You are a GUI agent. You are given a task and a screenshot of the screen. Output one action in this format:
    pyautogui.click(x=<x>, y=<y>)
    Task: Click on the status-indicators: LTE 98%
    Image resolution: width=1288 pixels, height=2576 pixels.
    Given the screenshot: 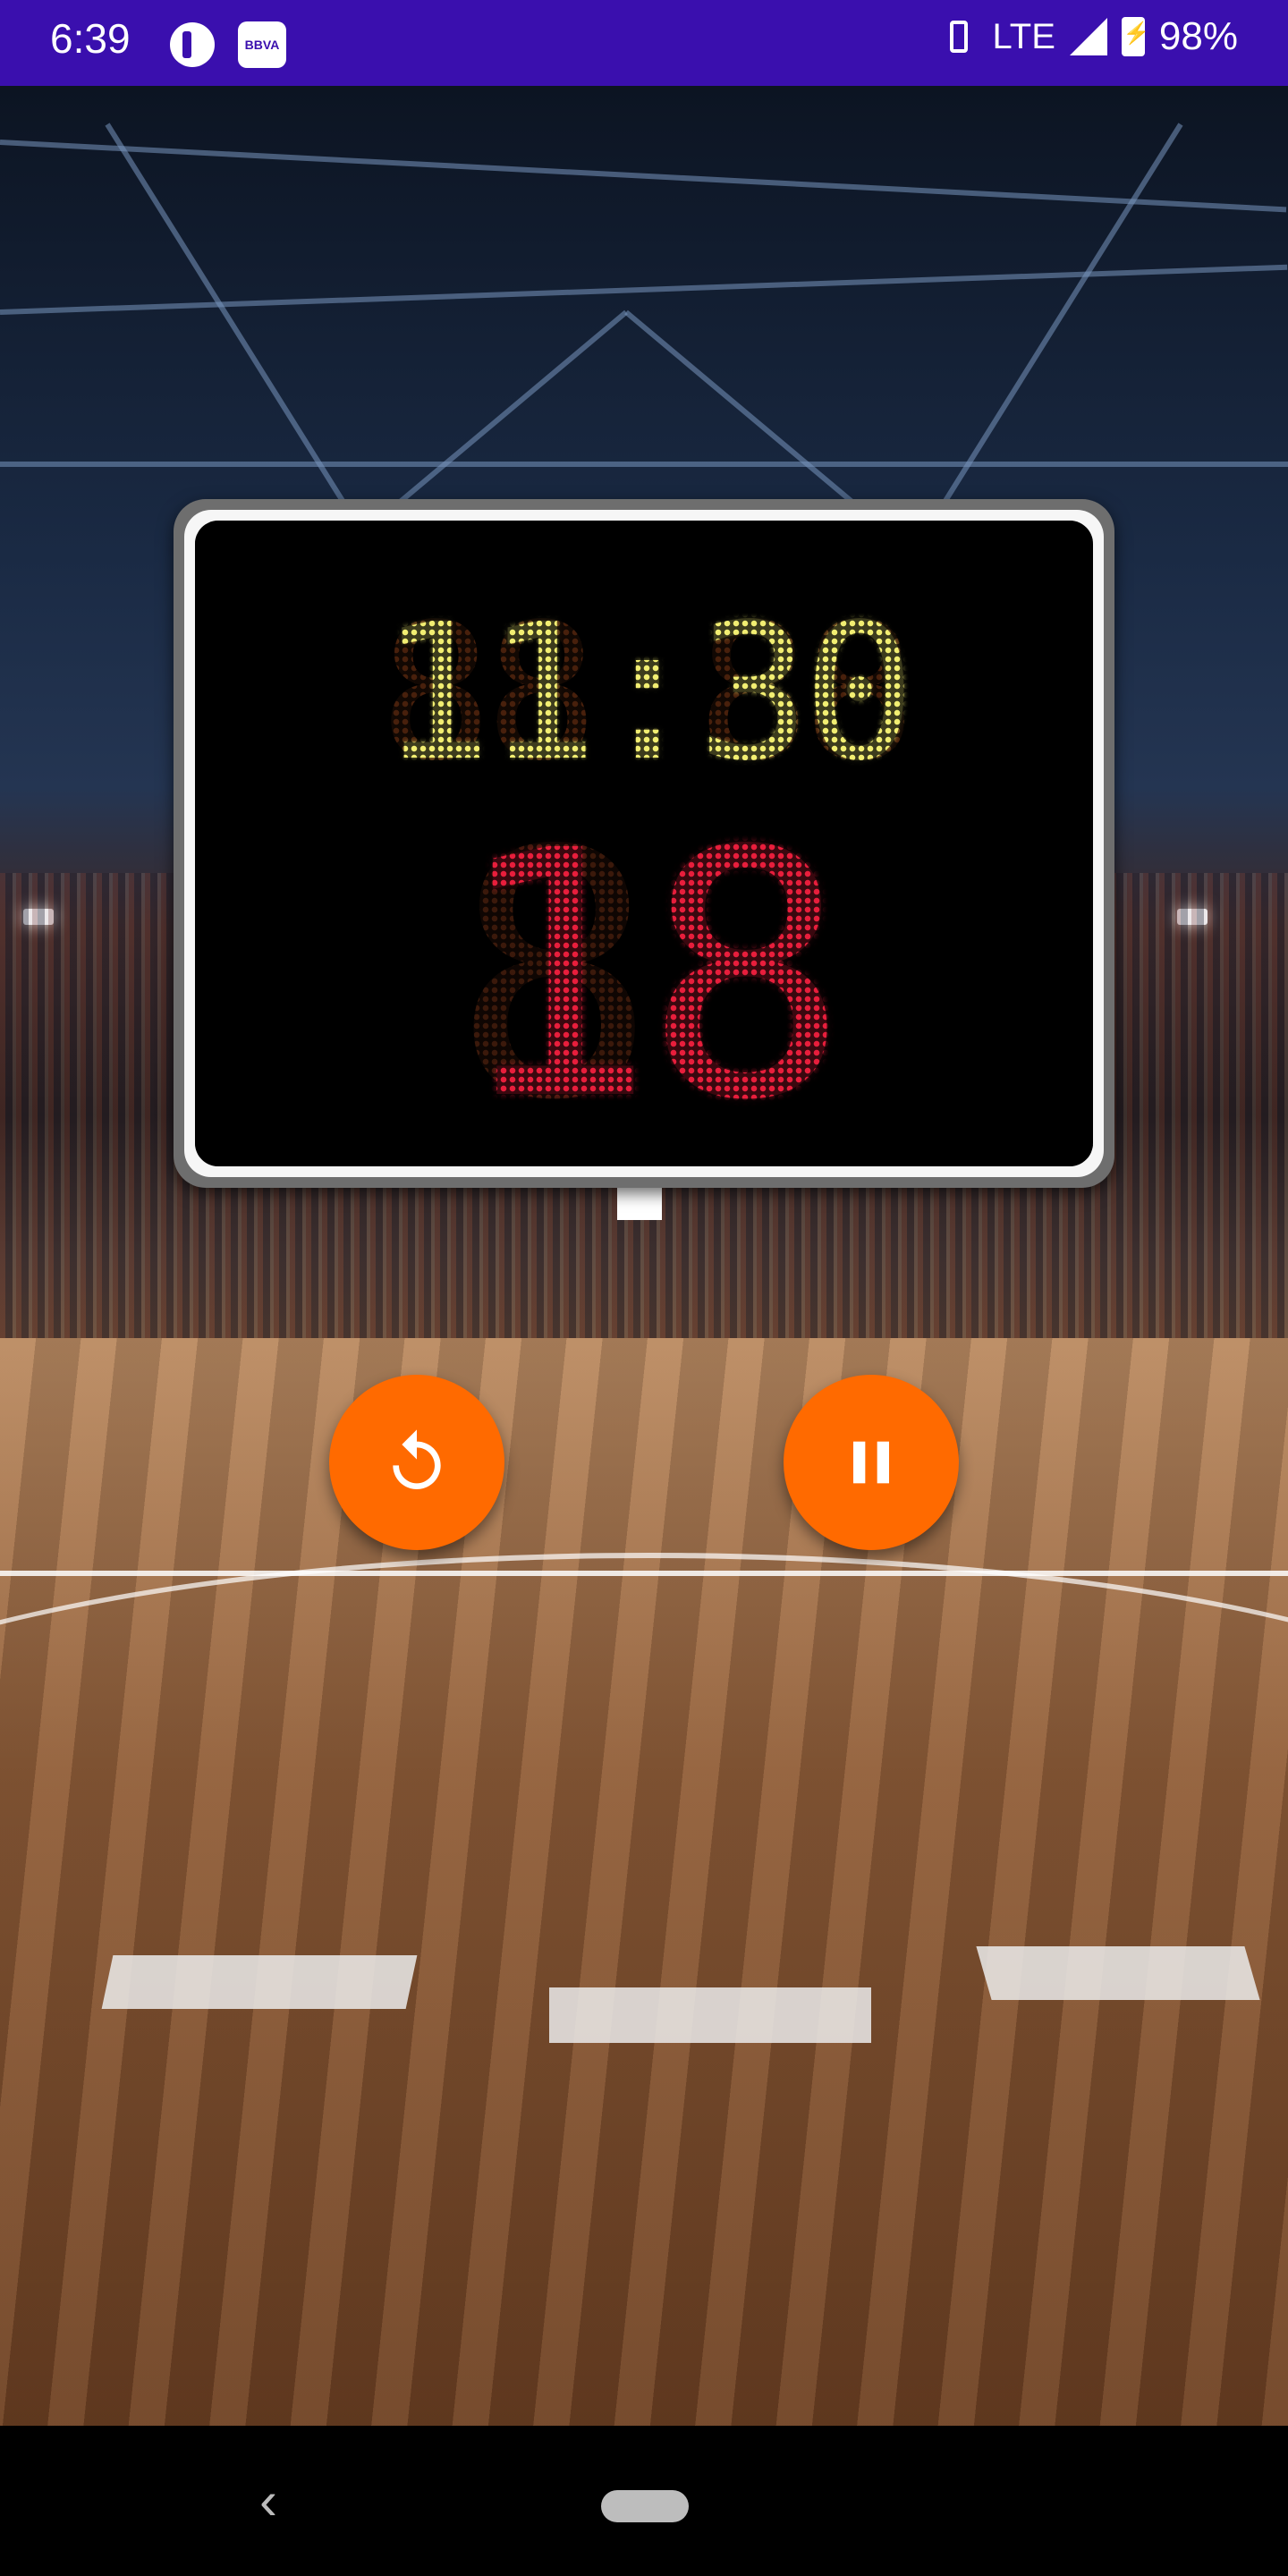 What is the action you would take?
    pyautogui.click(x=1088, y=36)
    